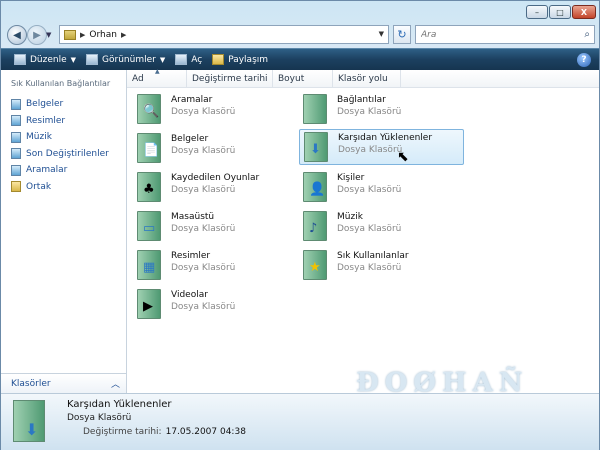 Image resolution: width=600 pixels, height=450 pixels. Describe the element at coordinates (381, 266) in the screenshot. I see `folder-item: ★ Sık Kullanılanlar Dosya Klasörü` at that location.